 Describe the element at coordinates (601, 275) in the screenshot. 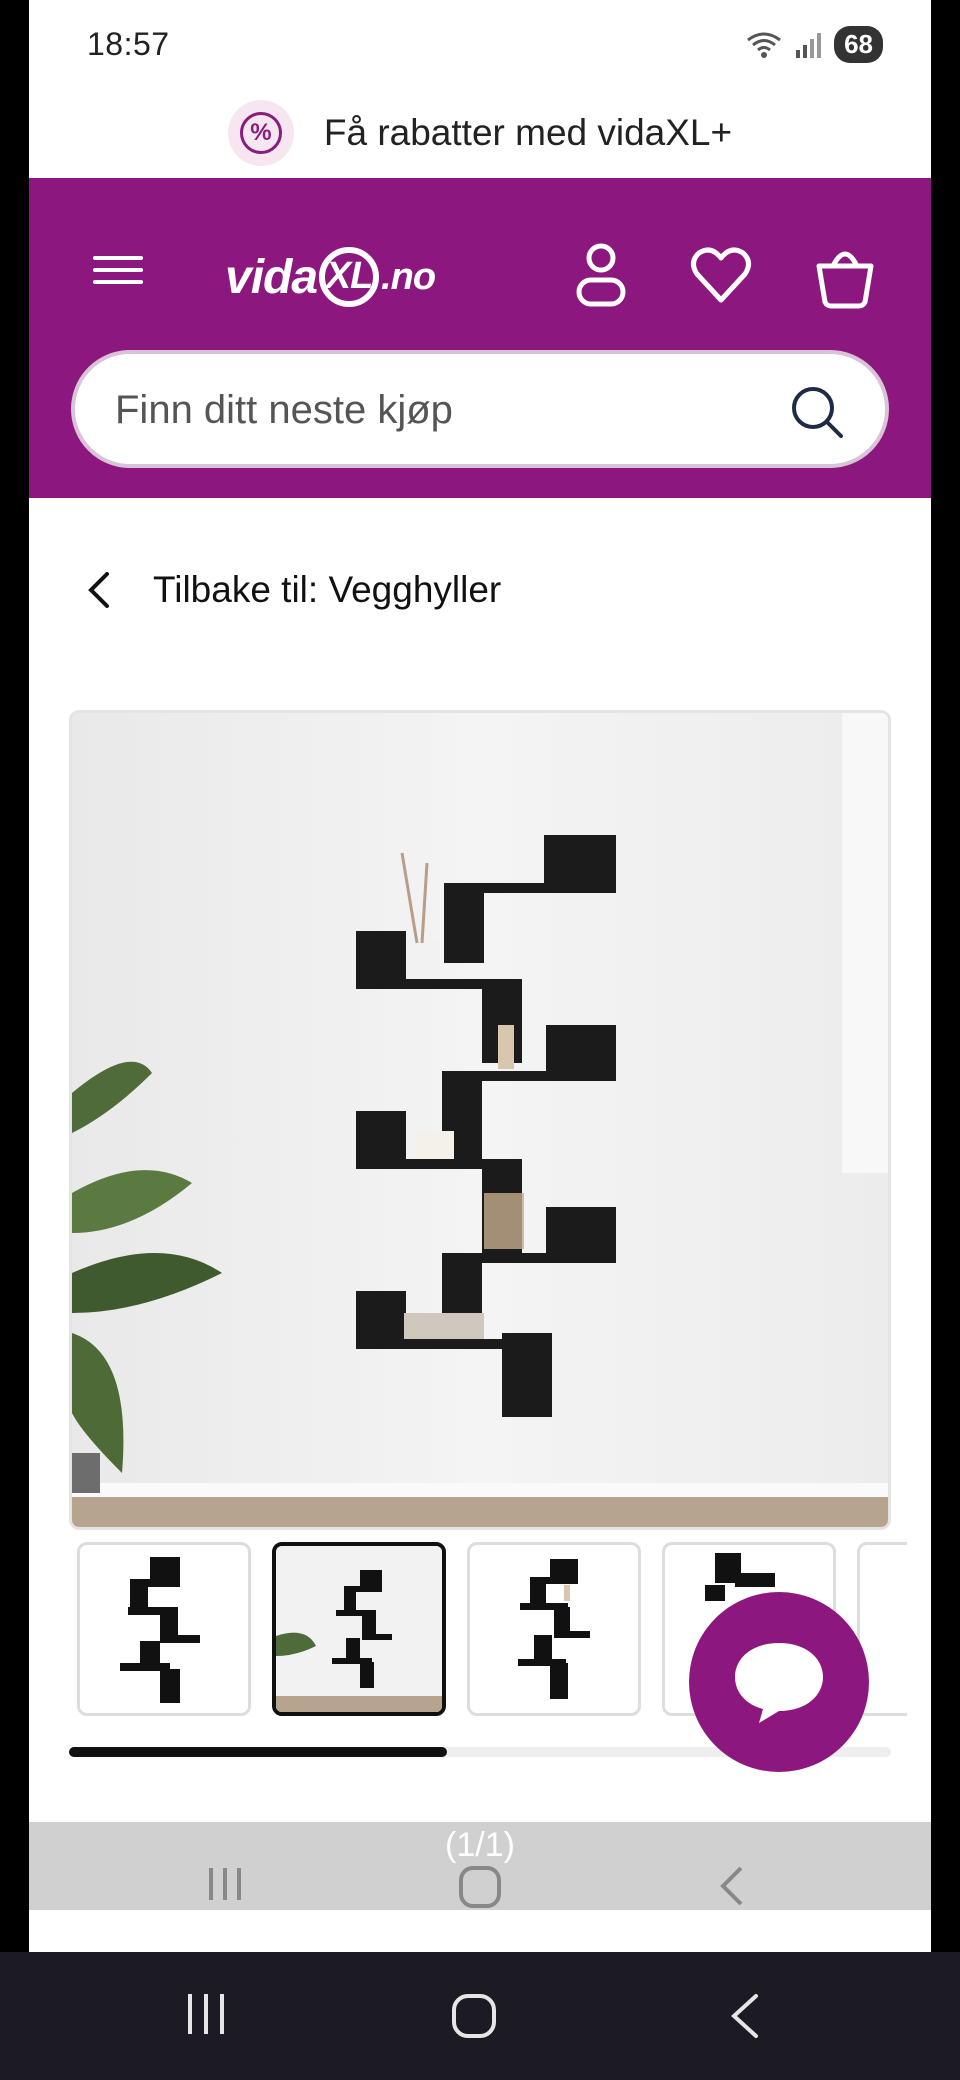

I see `user-icon` at that location.